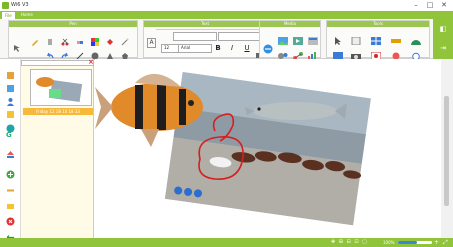 Image resolution: width=453 pixels, height=247 pixels. Describe the element at coordinates (10, 111) in the screenshot. I see `note-icon` at that location.